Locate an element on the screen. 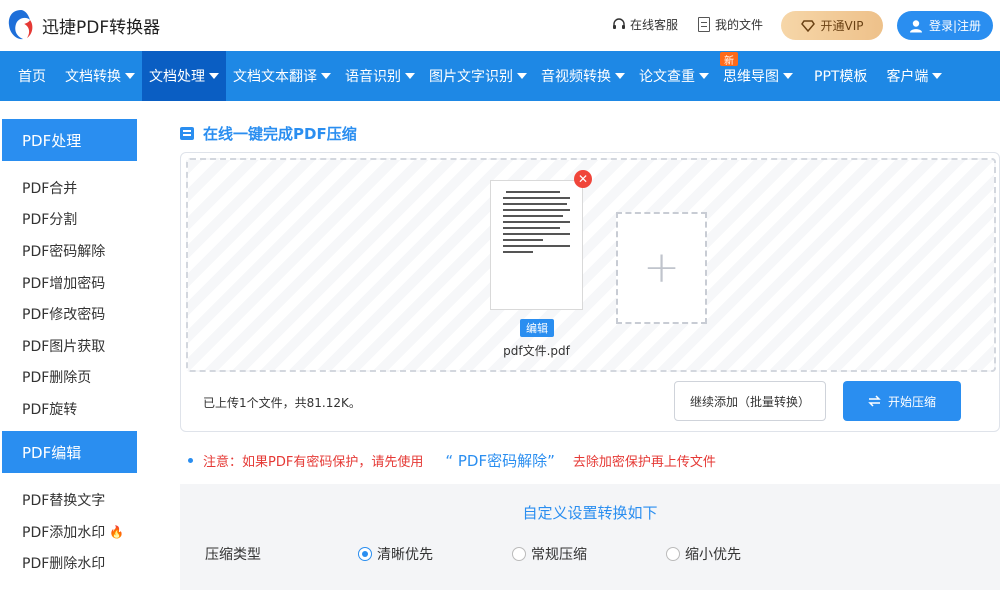 The image size is (1000, 590). nav-label: 论文查重 is located at coordinates (667, 77).